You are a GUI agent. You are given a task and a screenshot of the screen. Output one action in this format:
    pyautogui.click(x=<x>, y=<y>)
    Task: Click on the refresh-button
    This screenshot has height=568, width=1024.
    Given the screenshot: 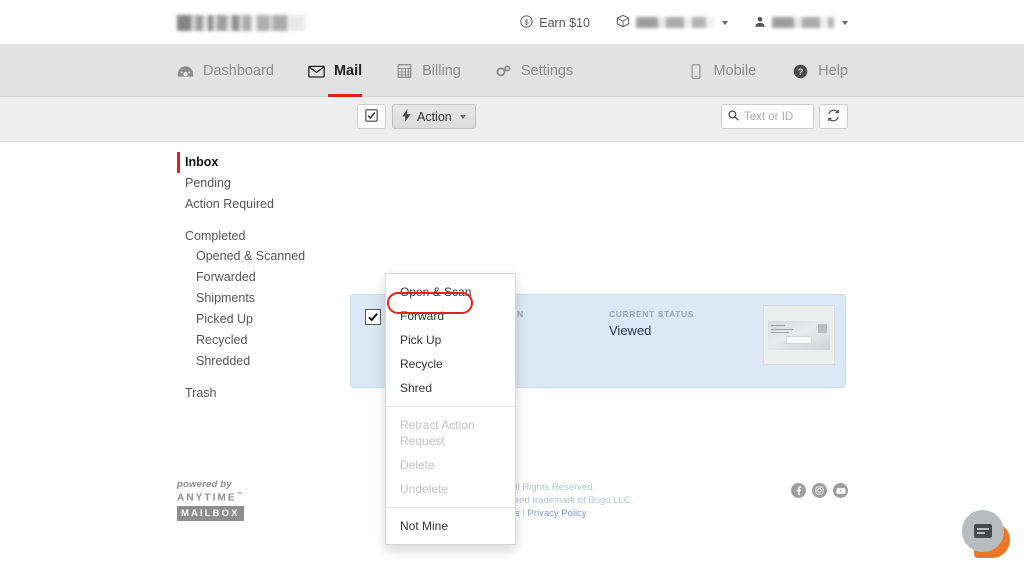 What is the action you would take?
    pyautogui.click(x=833, y=116)
    